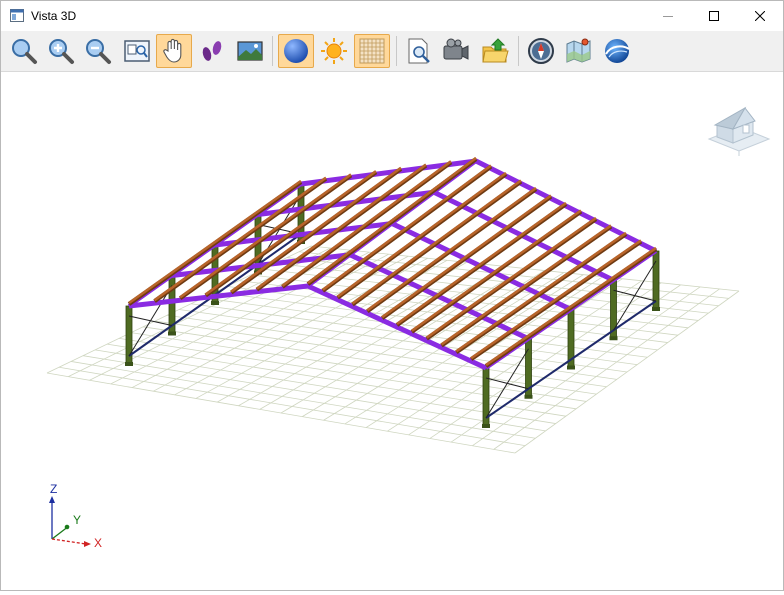 Image resolution: width=784 pixels, height=595 pixels. I want to click on z-axis-label: Z, so click(53, 489).